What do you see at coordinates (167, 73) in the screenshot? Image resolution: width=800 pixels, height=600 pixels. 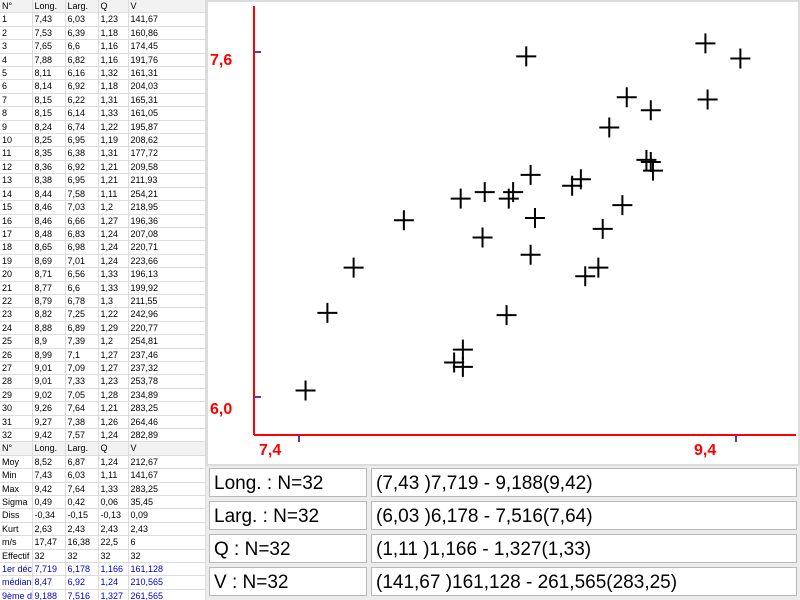 I see `grid-cell: 161,31` at bounding box center [167, 73].